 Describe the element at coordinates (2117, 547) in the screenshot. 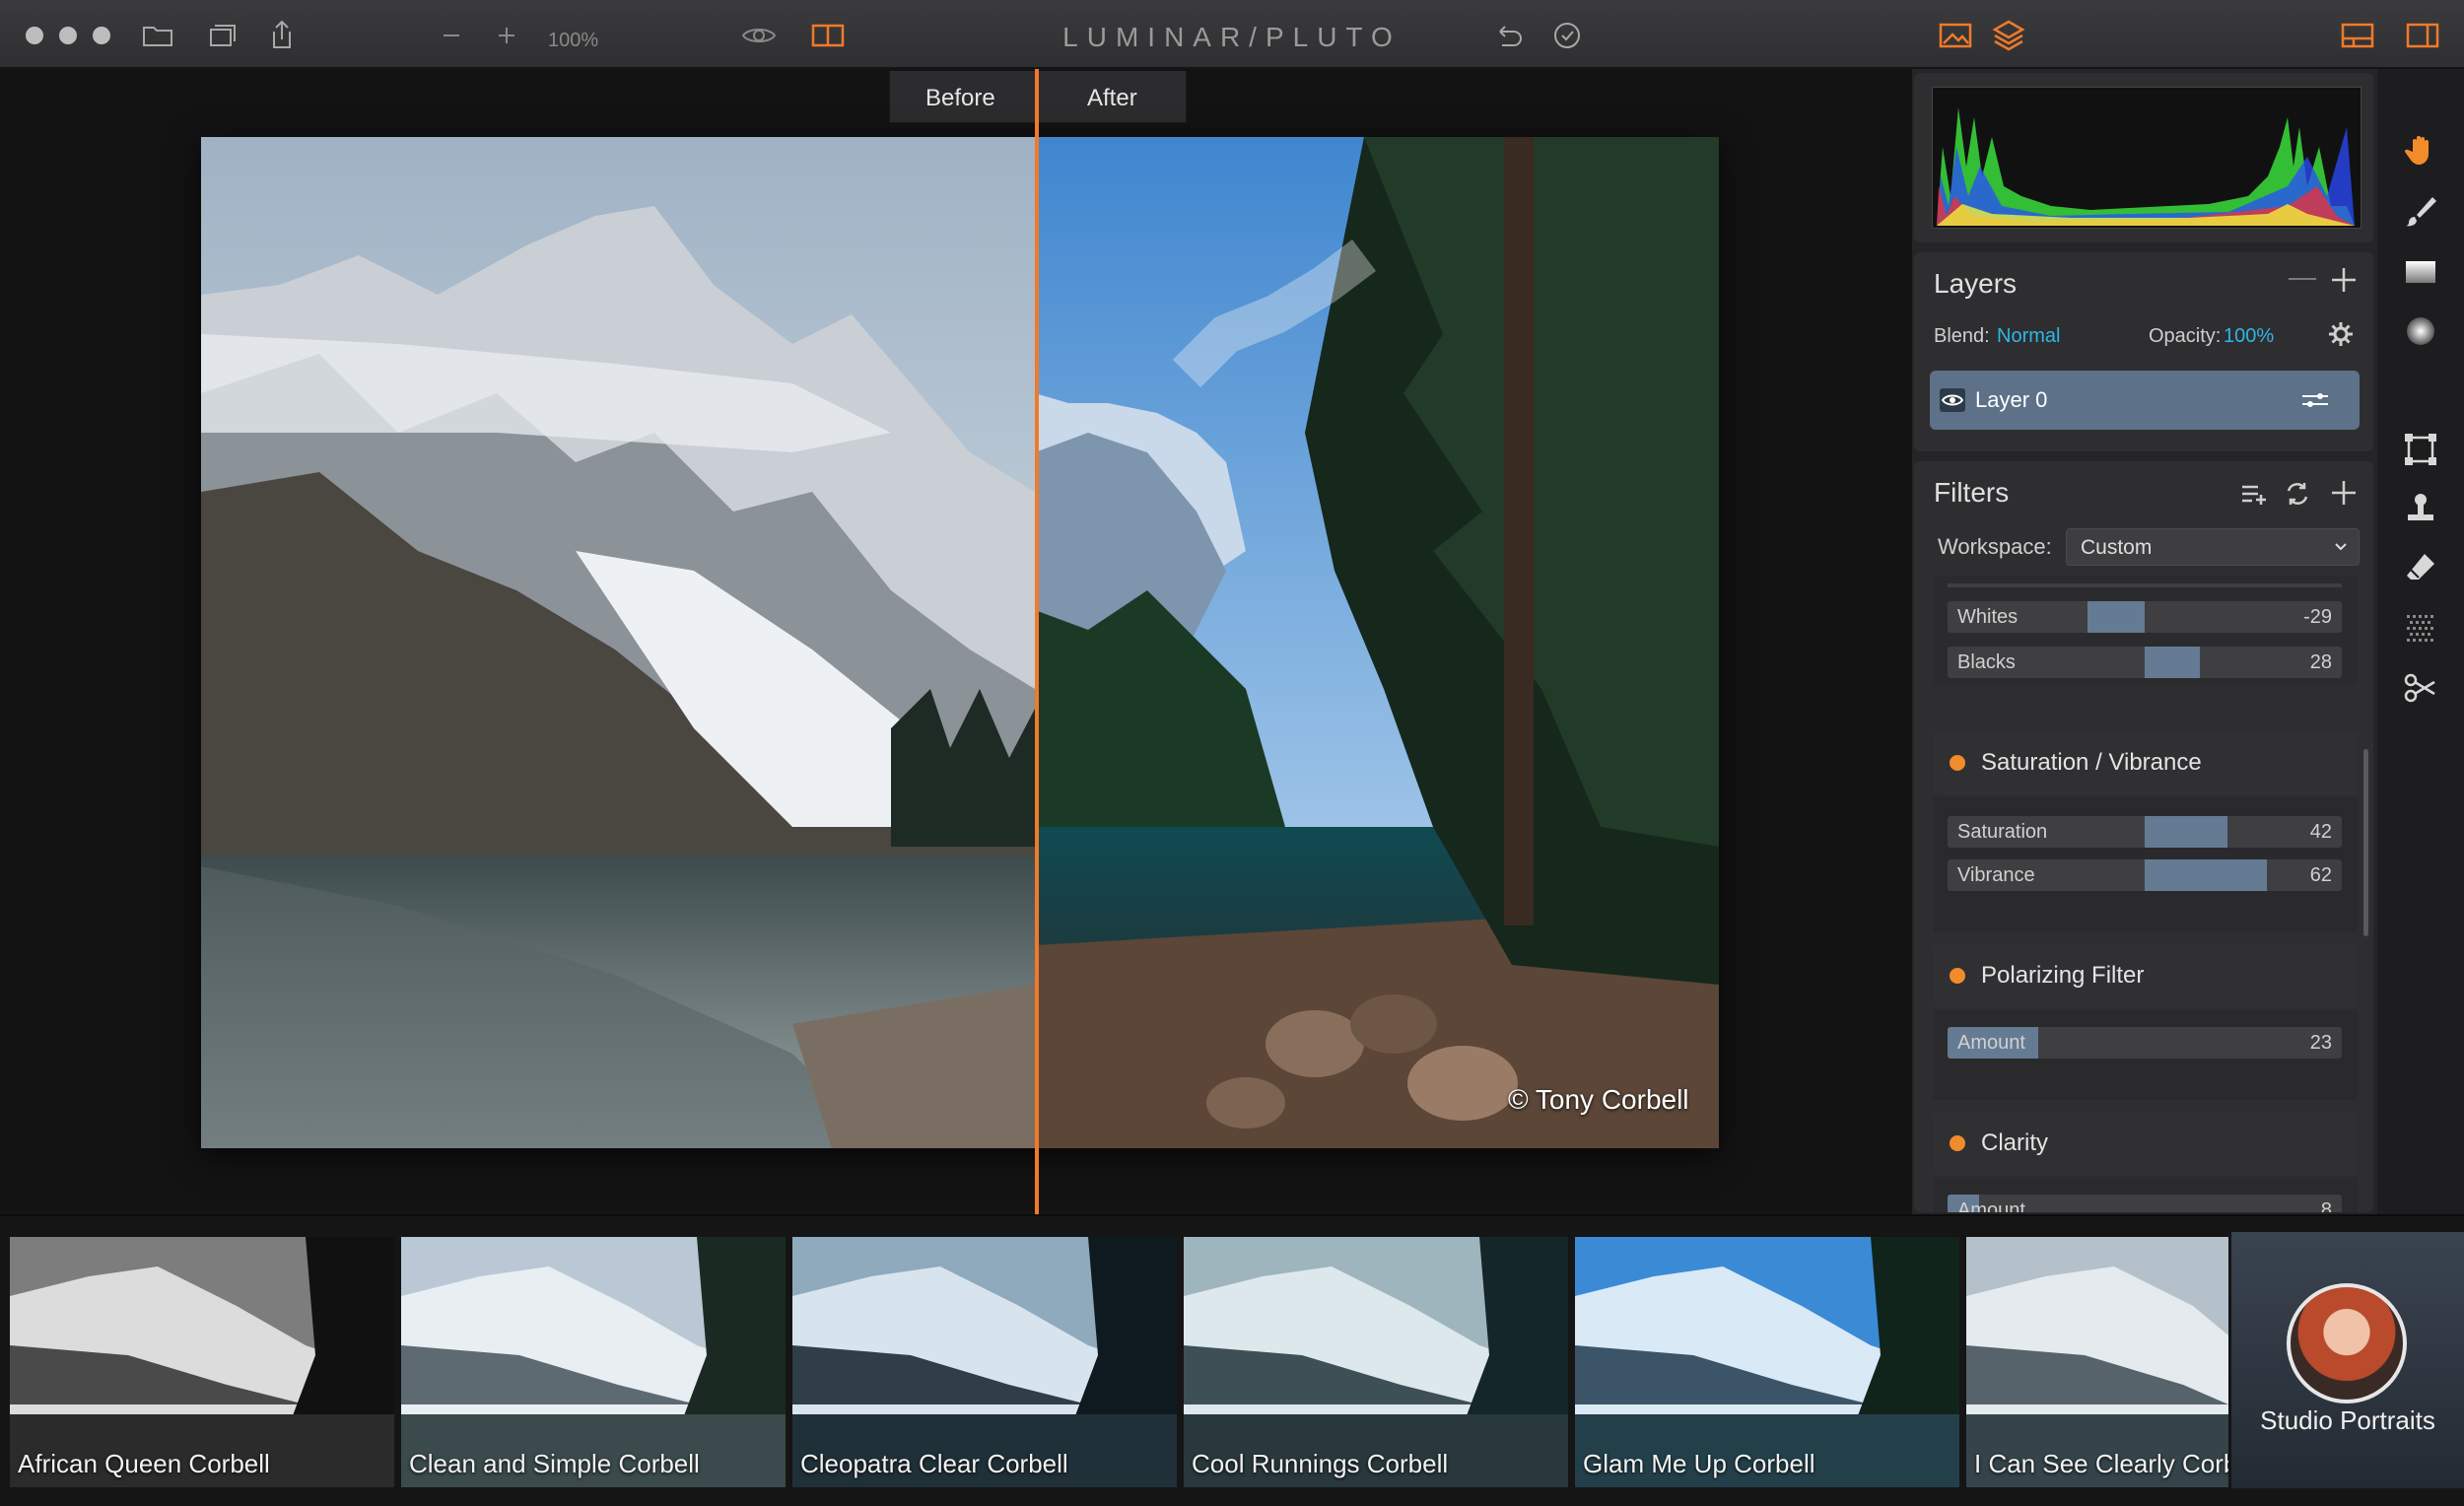

I see `workspace-value: Custom` at that location.